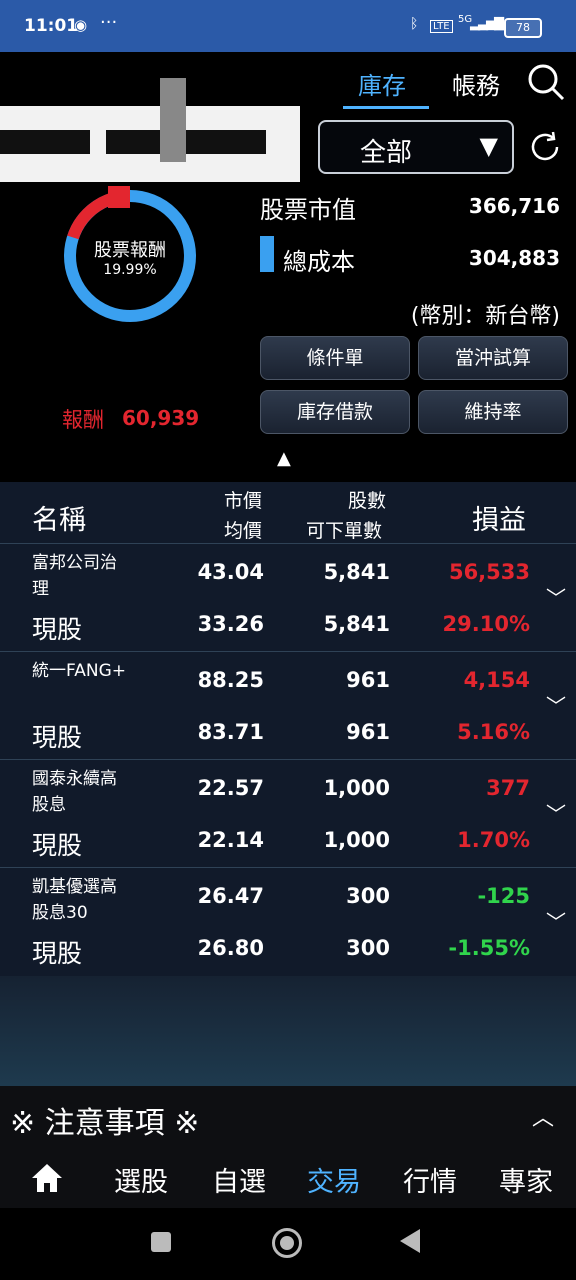 The height and width of the screenshot is (1280, 576). Describe the element at coordinates (288, 704) in the screenshot. I see `table-row: 統一FANG+ 現股 88.25 83.71 961 961 4,154 5.16% ﹀` at that location.